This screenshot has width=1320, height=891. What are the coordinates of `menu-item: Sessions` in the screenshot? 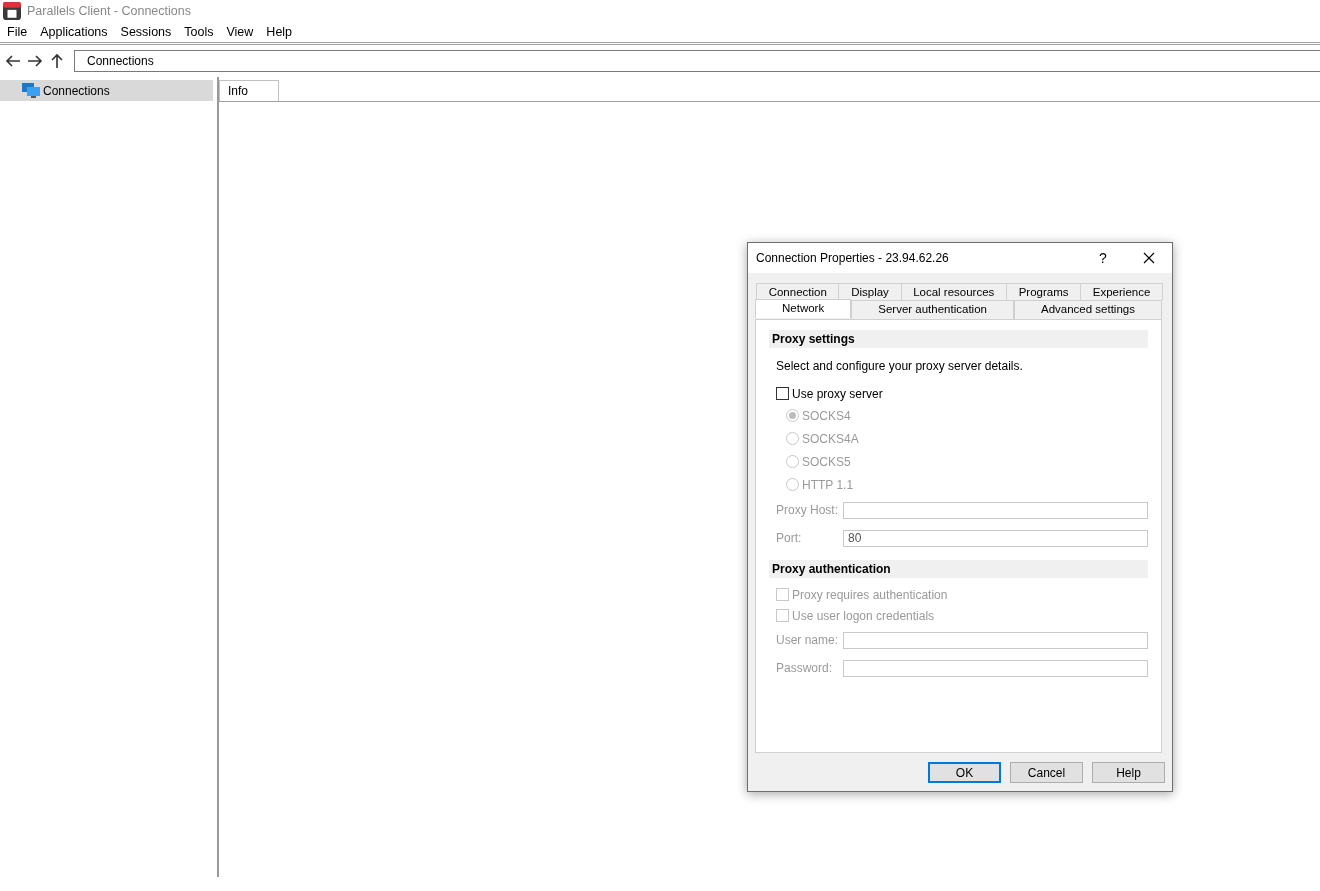 It's located at (145, 32).